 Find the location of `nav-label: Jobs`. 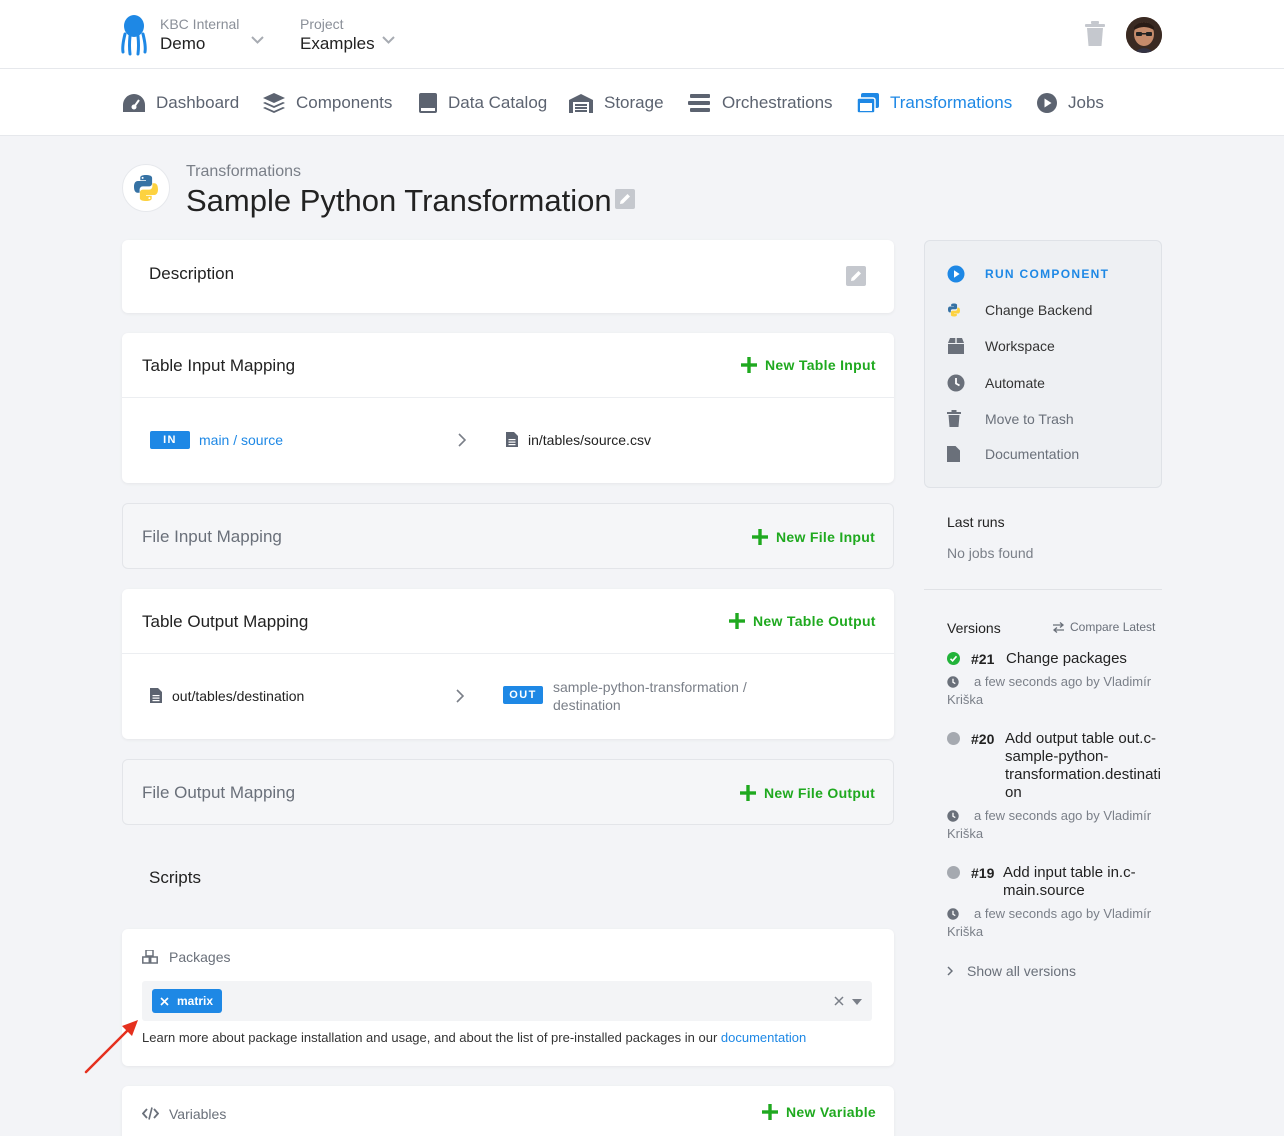

nav-label: Jobs is located at coordinates (1086, 103).